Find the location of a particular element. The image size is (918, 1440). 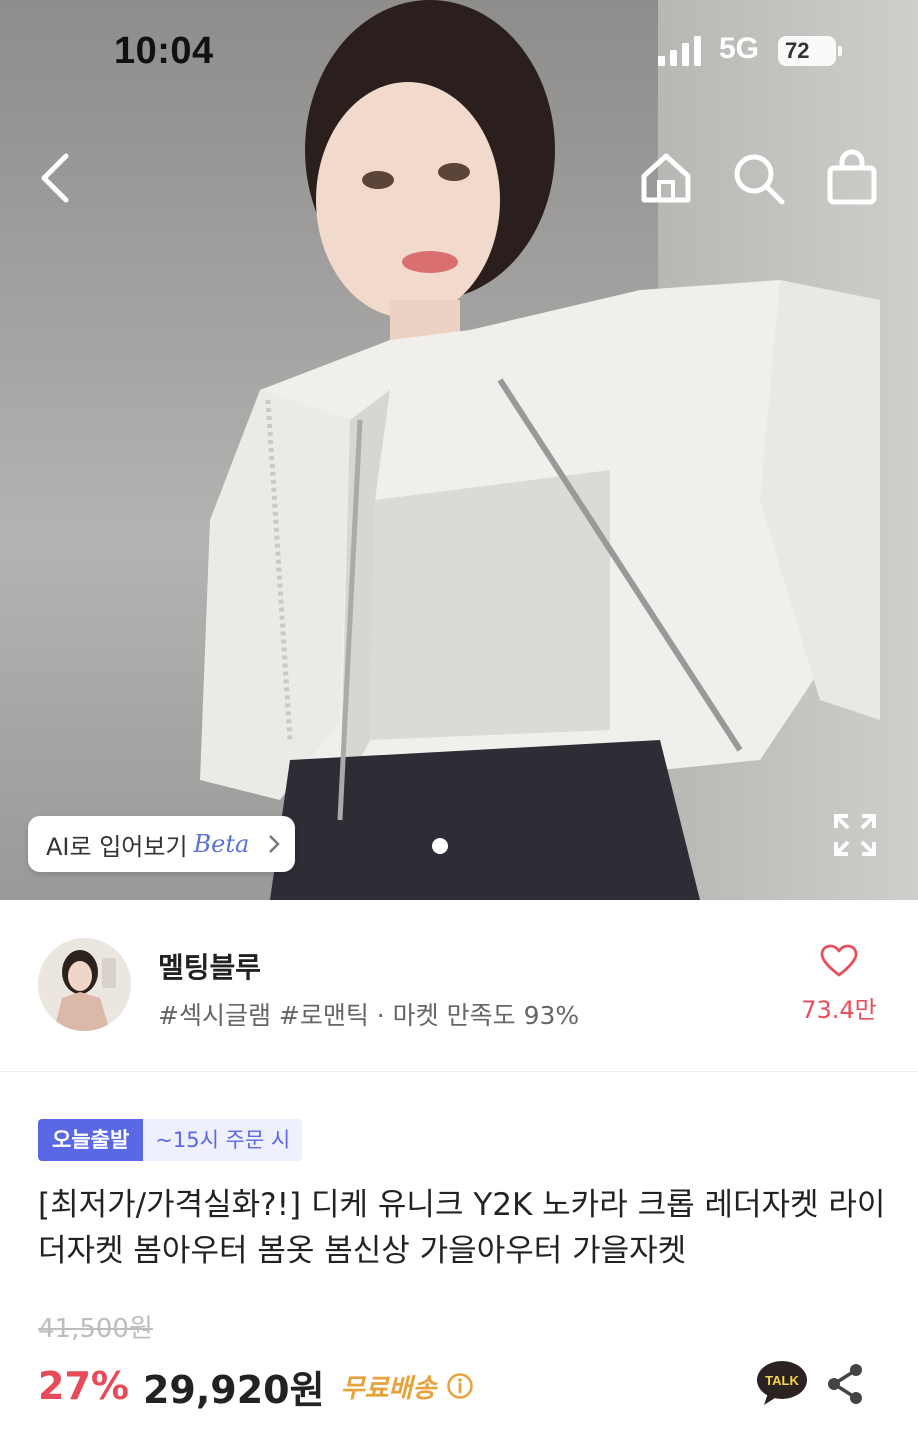

today-shipping-badge: 오늘출발 is located at coordinates (91, 1140).